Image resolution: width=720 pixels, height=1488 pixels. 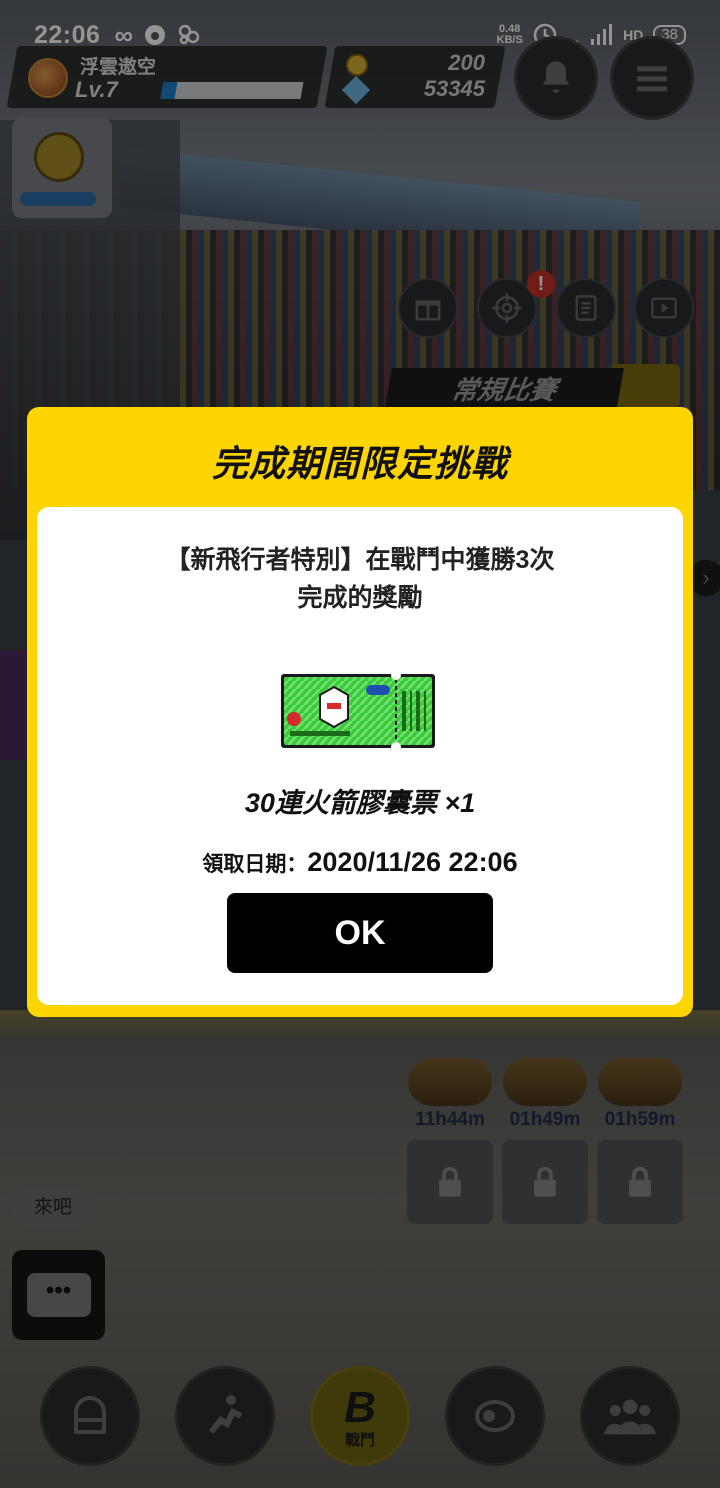 What do you see at coordinates (360, 560) in the screenshot?
I see `reward-description-line1: 【新飛行者特別】在戰鬥中獲勝3次` at bounding box center [360, 560].